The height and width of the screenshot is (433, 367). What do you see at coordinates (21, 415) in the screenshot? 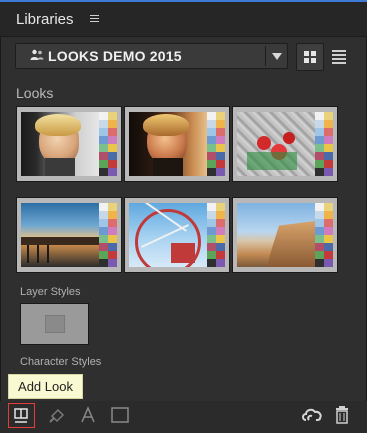
I see `add-look-button` at bounding box center [21, 415].